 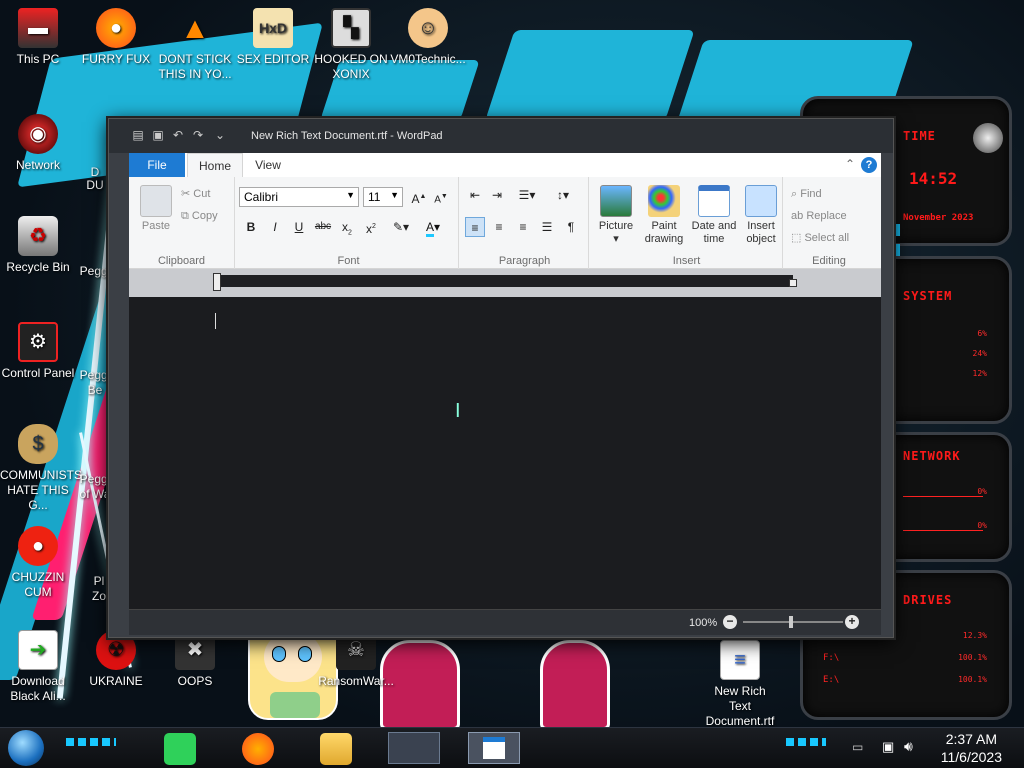 I want to click on taskbar-ornament, so click(x=806, y=742).